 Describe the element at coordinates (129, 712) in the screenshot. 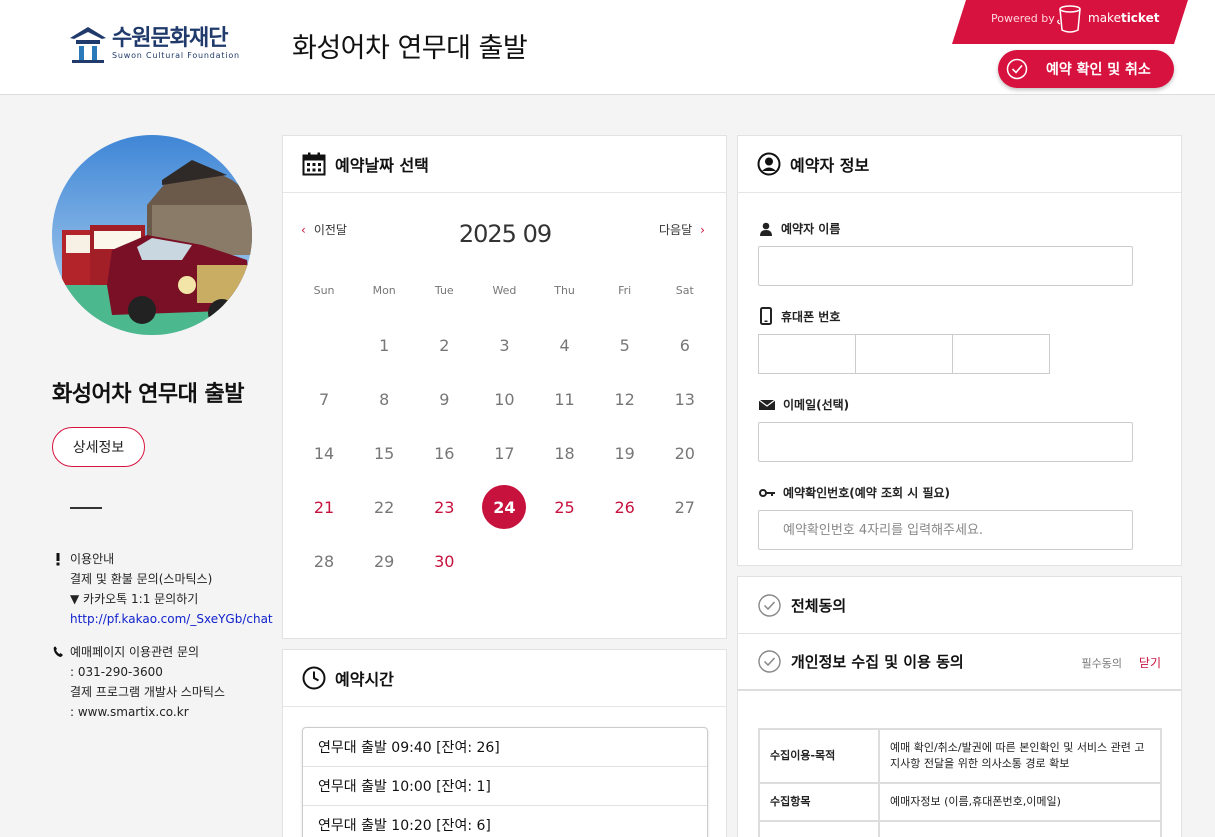

I see `contact-website: : www.smartix.co.kr` at that location.